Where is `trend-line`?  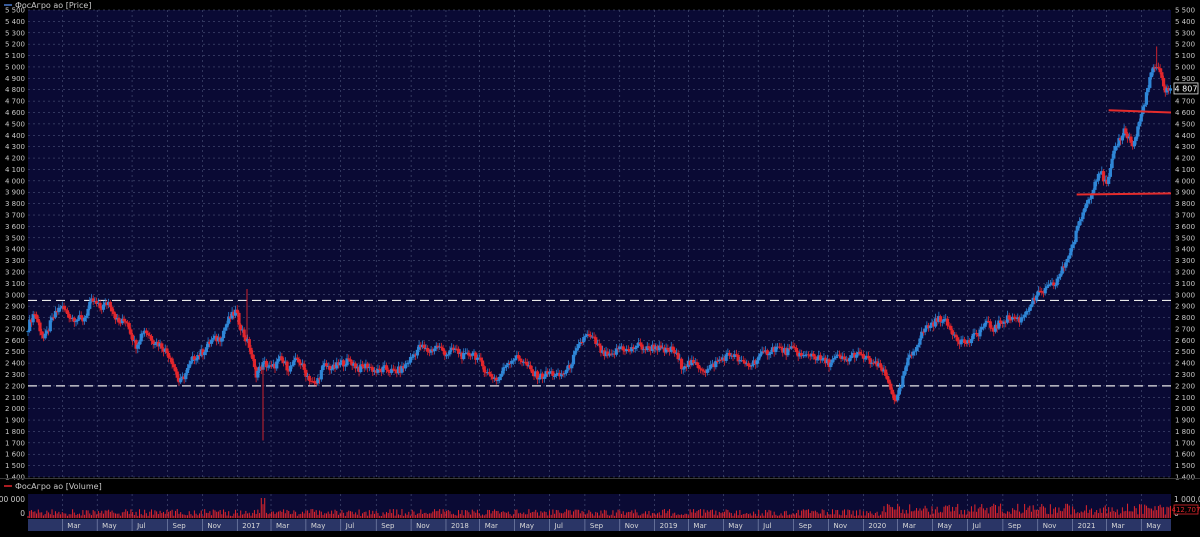 trend-line is located at coordinates (1124, 194).